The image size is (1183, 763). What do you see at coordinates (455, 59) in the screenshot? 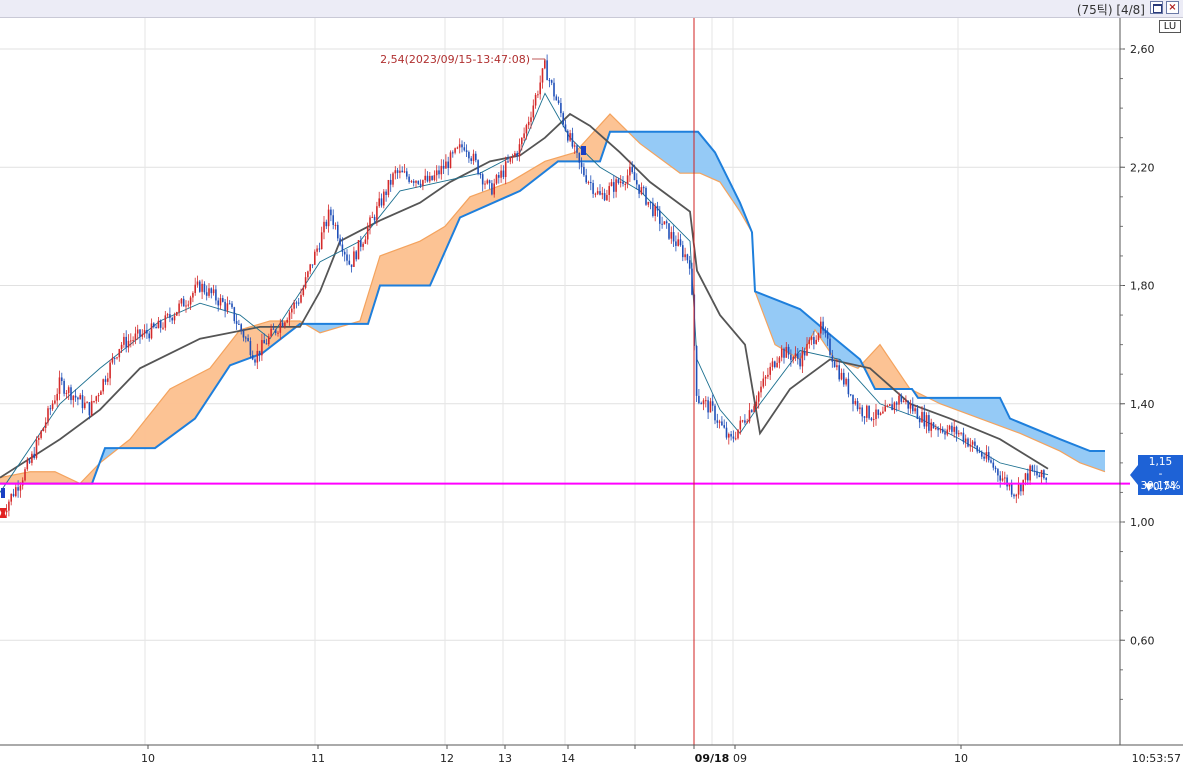
I see `high-annotation-label: 2,54(2023/09/15-13:47:08)` at bounding box center [455, 59].